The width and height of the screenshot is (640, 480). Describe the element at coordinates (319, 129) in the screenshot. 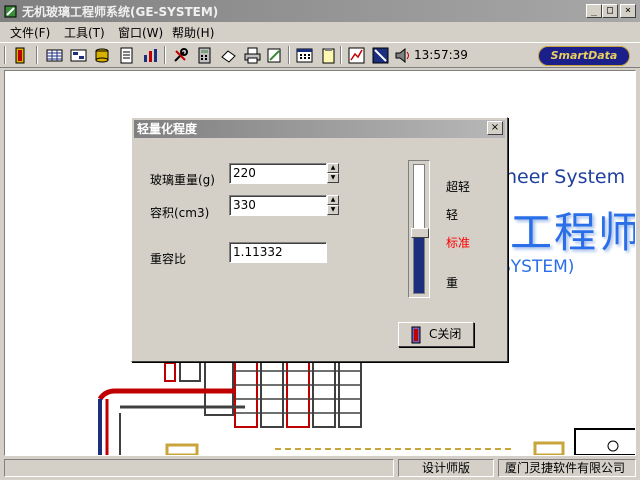

I see `dialog-title: 轻量化程度` at that location.